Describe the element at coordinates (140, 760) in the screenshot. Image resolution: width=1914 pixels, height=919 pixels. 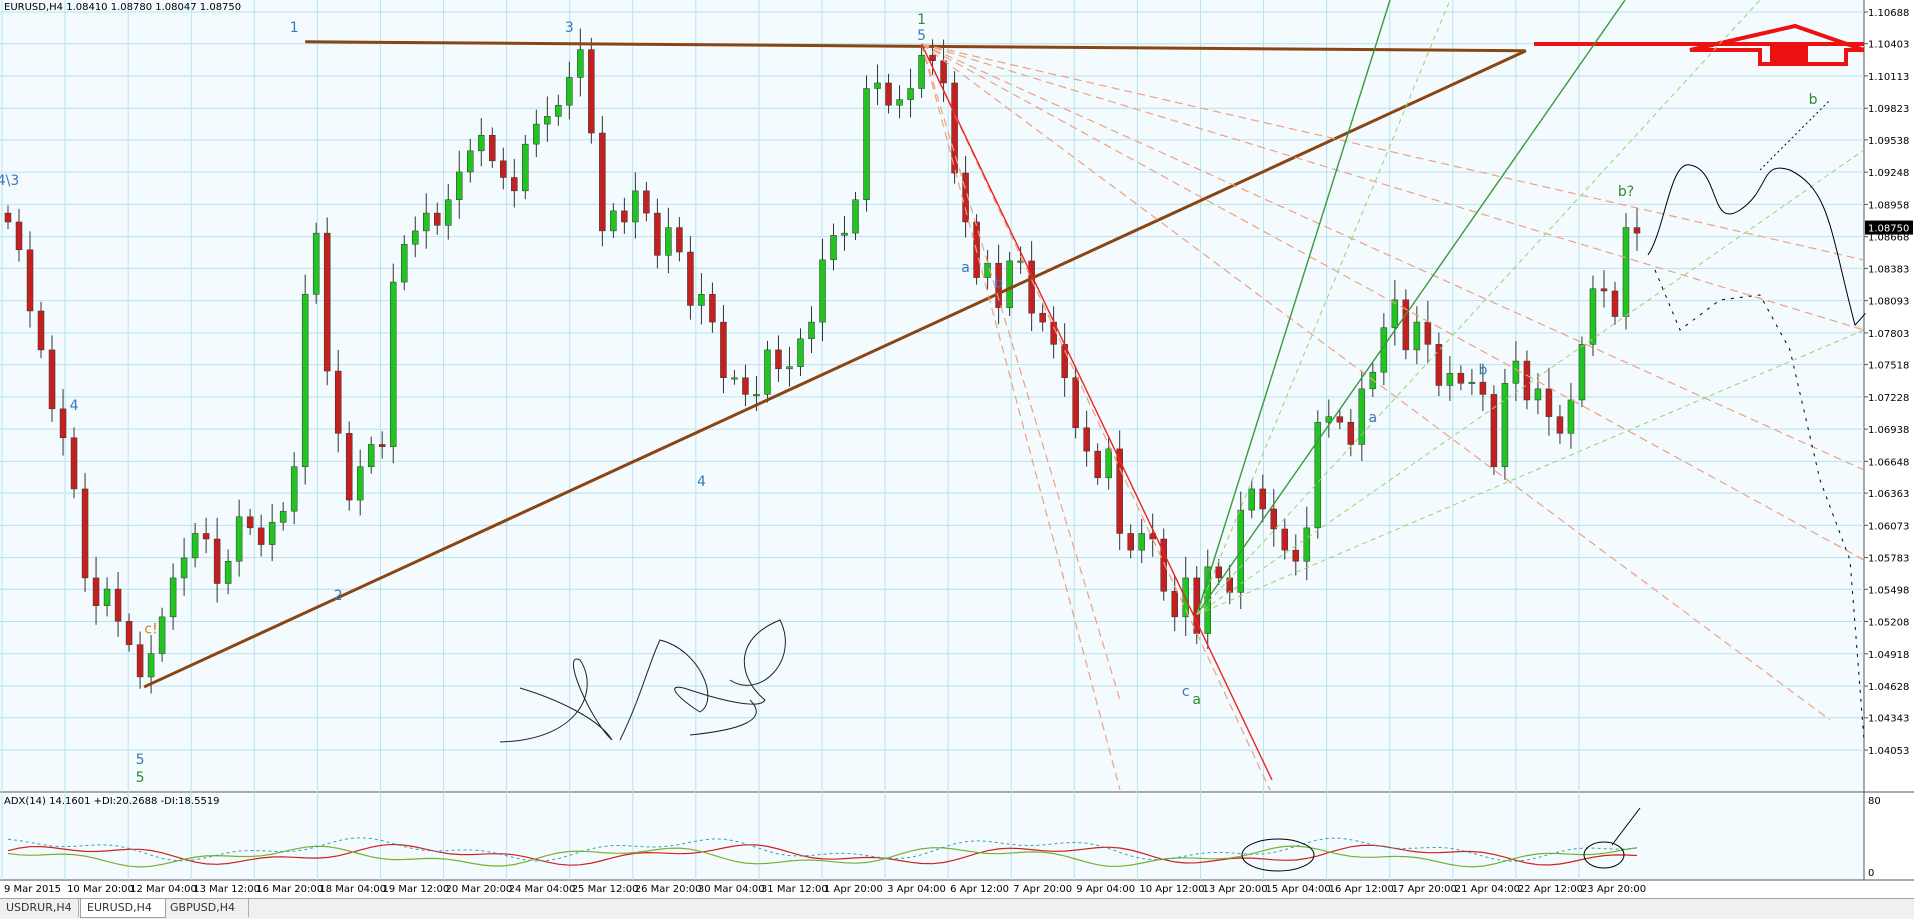
I see `wave-label: 5` at that location.